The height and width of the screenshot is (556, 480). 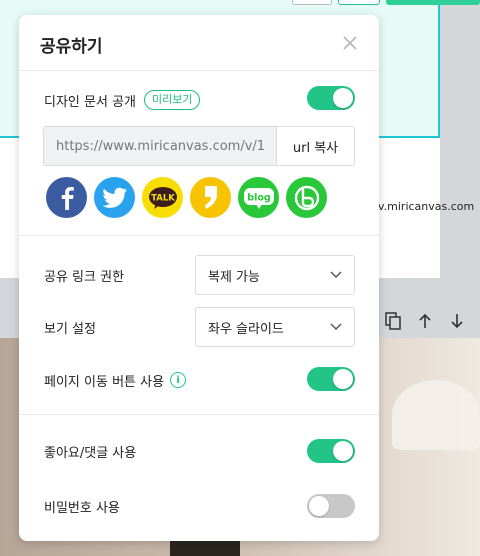 I want to click on dialog-title: 공유하기, so click(x=71, y=47).